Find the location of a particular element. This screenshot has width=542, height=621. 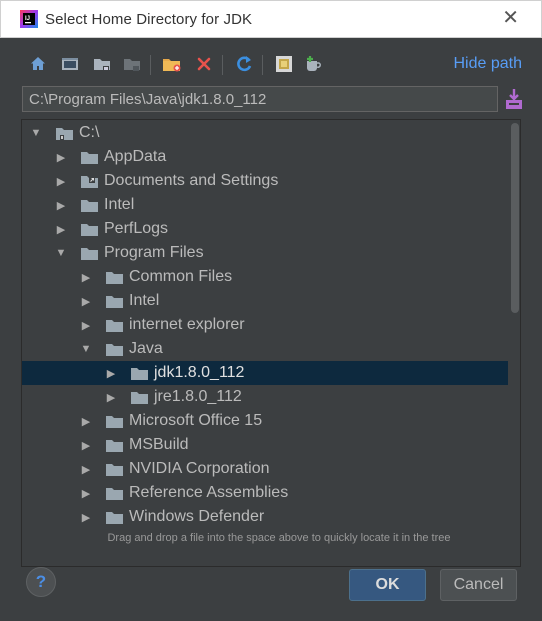

path-input is located at coordinates (260, 99).